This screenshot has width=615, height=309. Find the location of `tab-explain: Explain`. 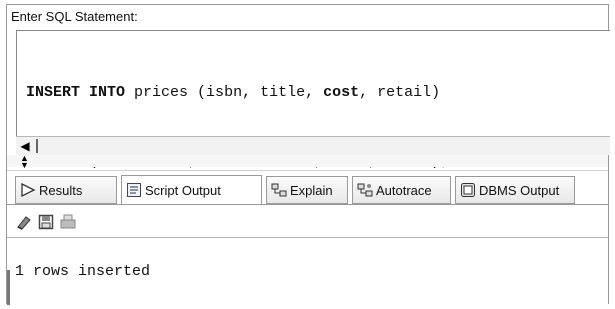

tab-explain: Explain is located at coordinates (307, 190).